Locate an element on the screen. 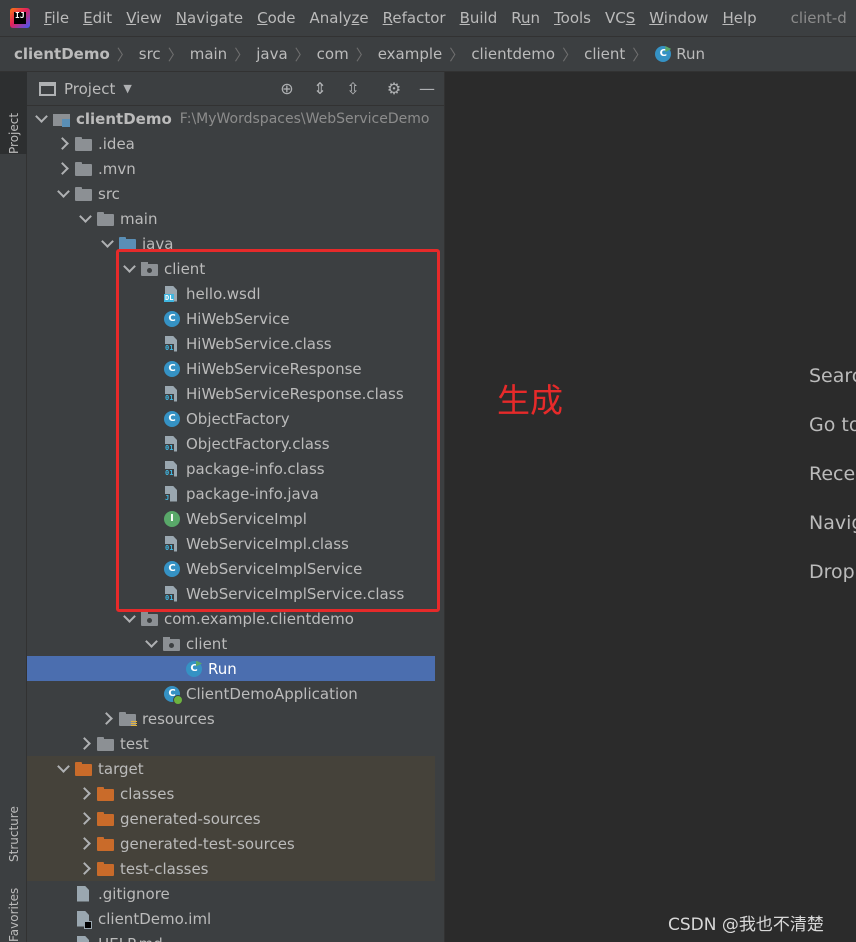 The image size is (856, 942). tree-item-classes: classes is located at coordinates (231, 793).